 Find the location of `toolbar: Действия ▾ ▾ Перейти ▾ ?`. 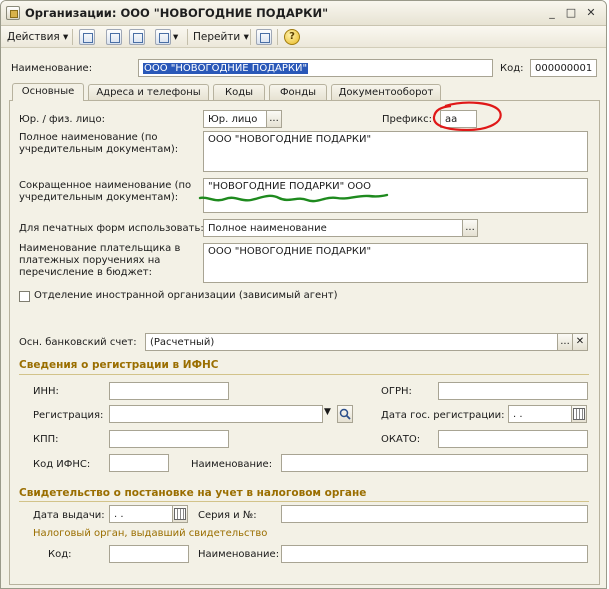

toolbar: Действия ▾ ▾ Перейти ▾ ? is located at coordinates (303, 37).